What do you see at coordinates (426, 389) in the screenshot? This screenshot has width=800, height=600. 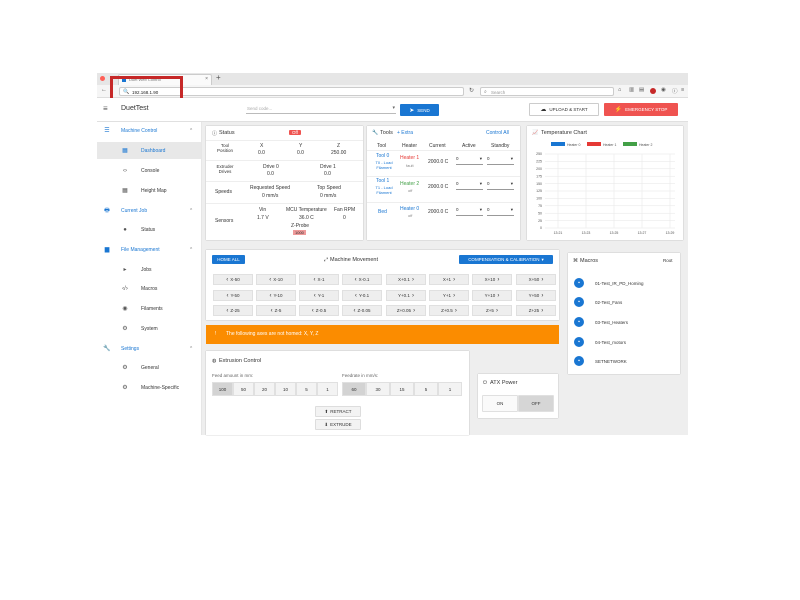 I see `feedrate-option: 5` at bounding box center [426, 389].